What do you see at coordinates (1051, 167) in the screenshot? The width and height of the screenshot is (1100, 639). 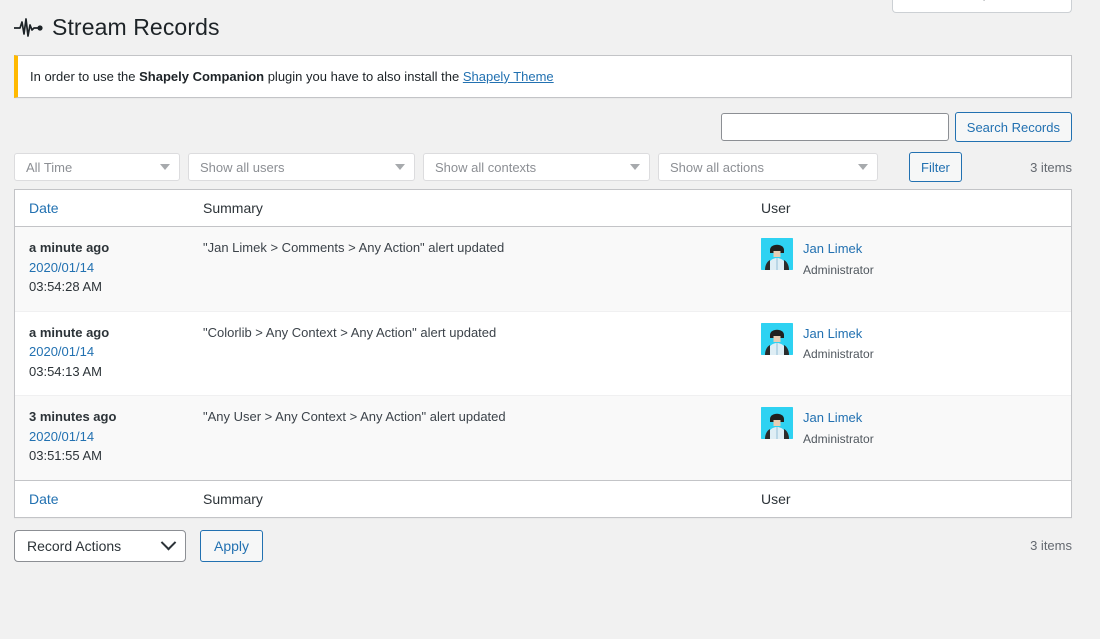 I see `items-count-top: 3 items` at bounding box center [1051, 167].